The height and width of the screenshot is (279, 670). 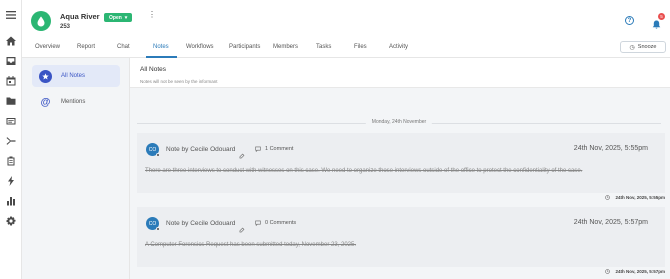 I want to click on calendar-icon, so click(x=11, y=81).